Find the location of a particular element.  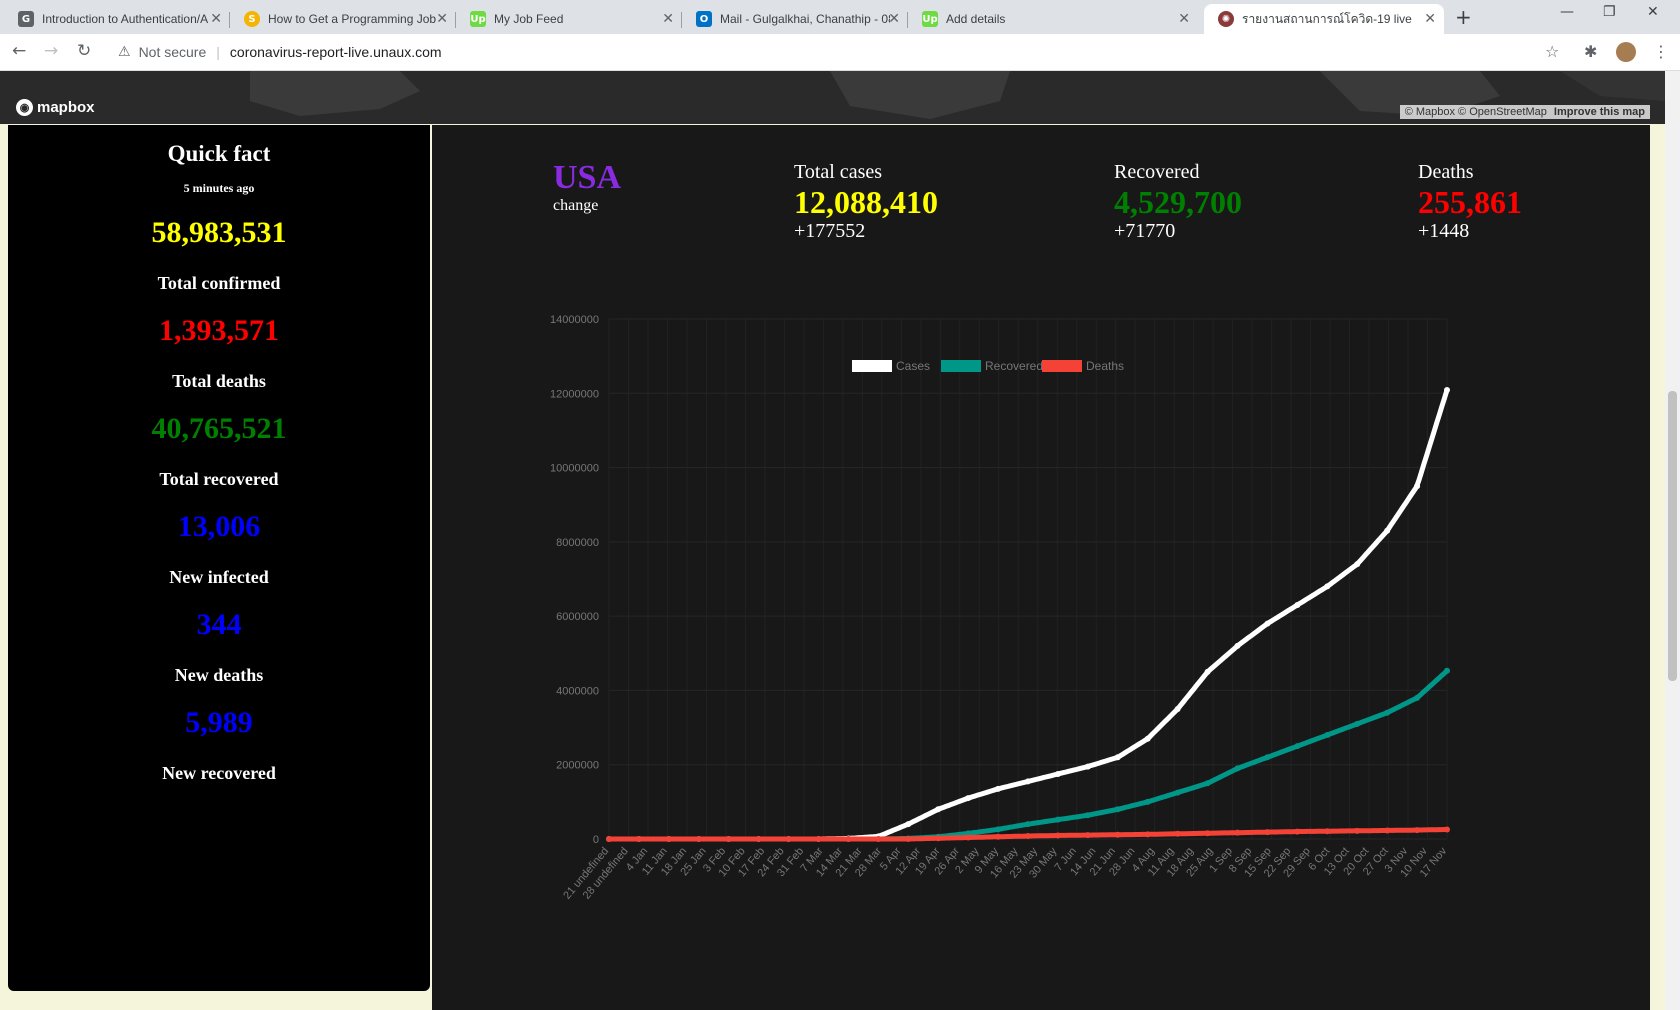

page-scrollbar is located at coordinates (1672, 540).